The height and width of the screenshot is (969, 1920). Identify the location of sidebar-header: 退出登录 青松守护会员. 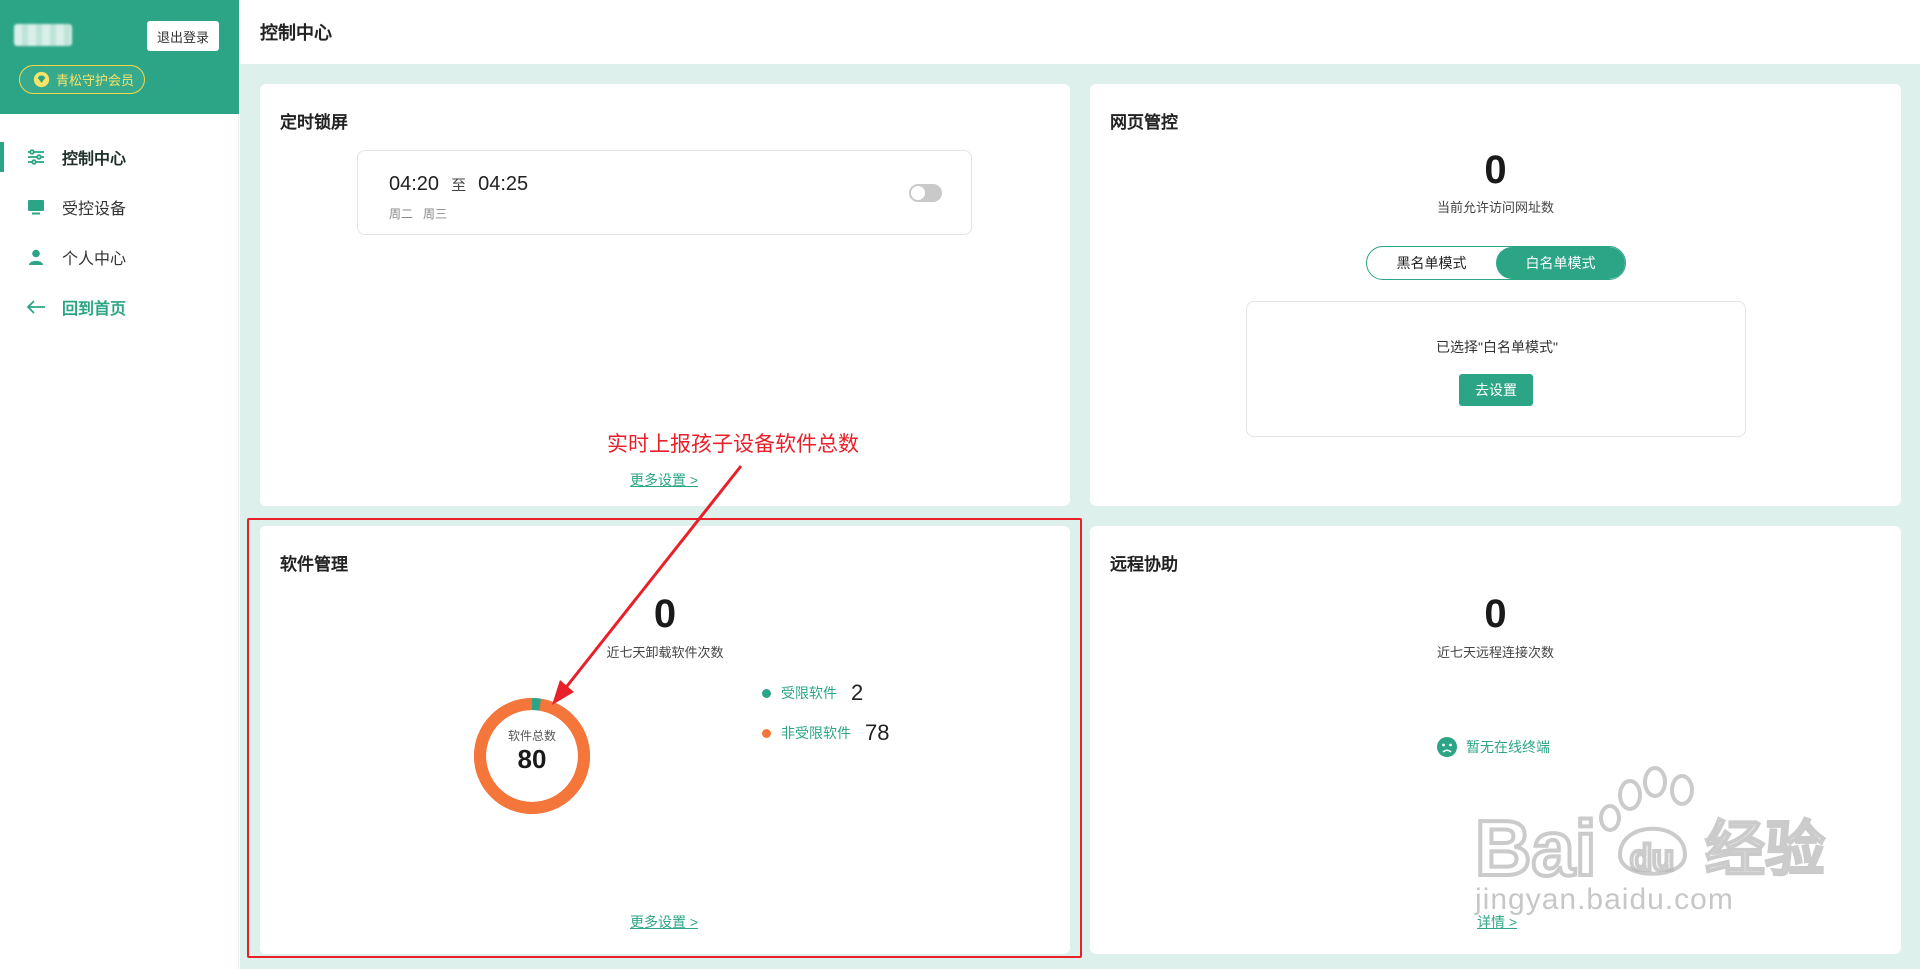
(119, 57).